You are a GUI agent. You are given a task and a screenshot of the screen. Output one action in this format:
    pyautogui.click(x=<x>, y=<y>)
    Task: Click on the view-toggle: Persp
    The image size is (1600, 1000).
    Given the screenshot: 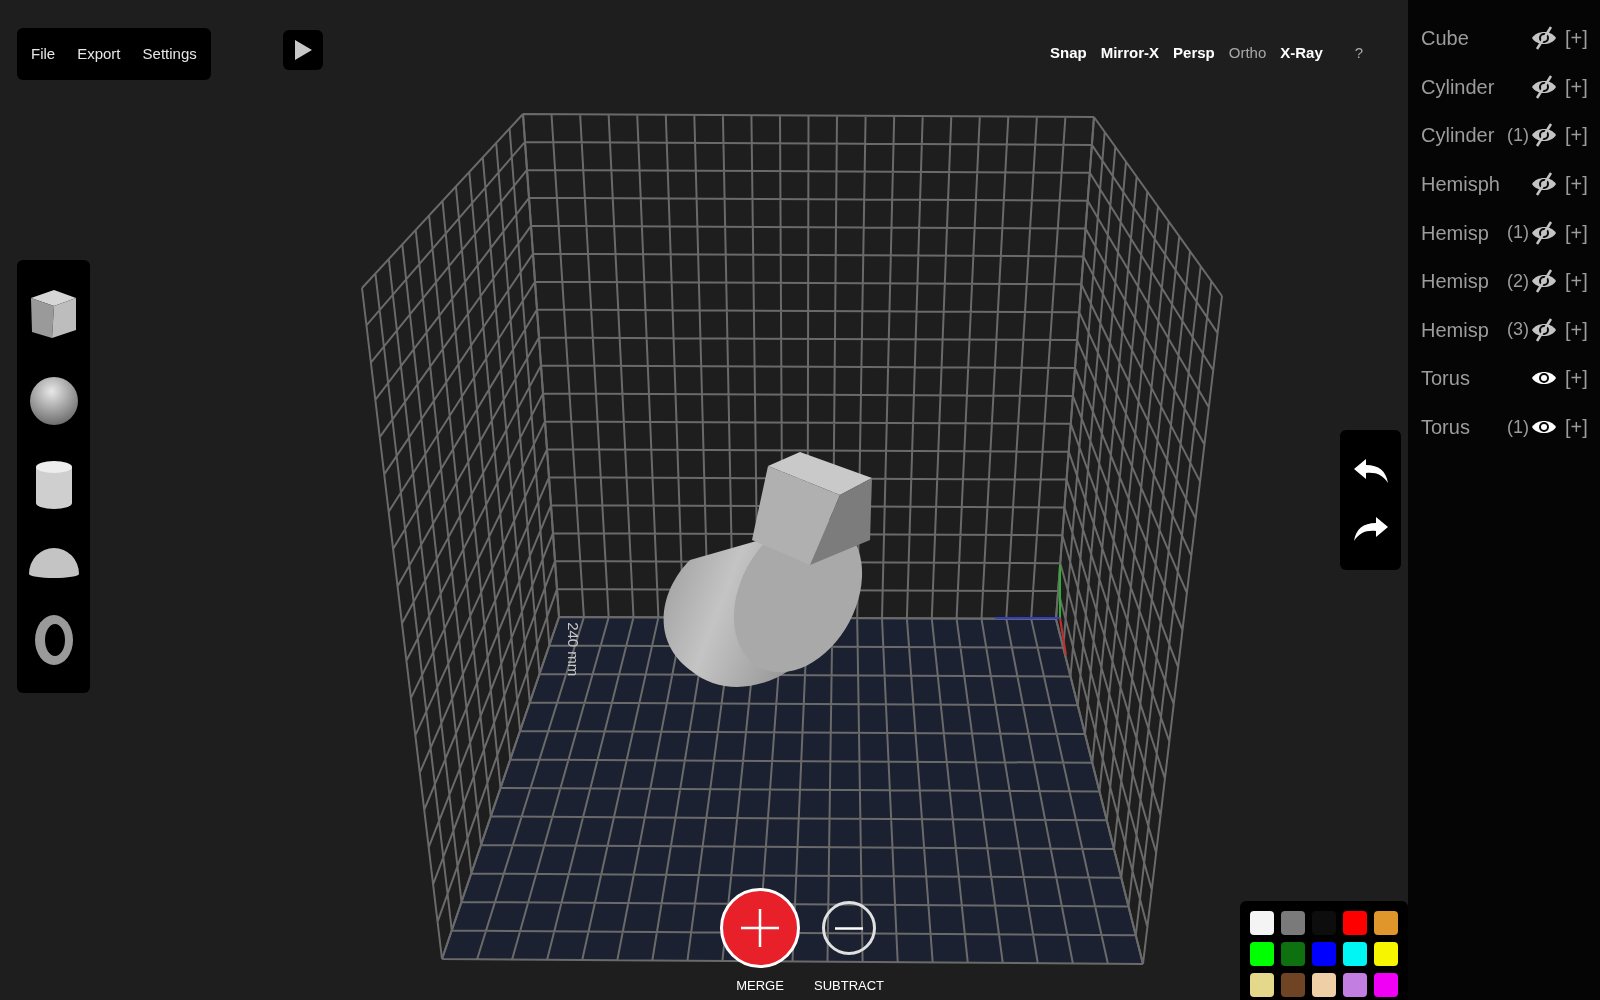 What is the action you would take?
    pyautogui.click(x=1194, y=53)
    